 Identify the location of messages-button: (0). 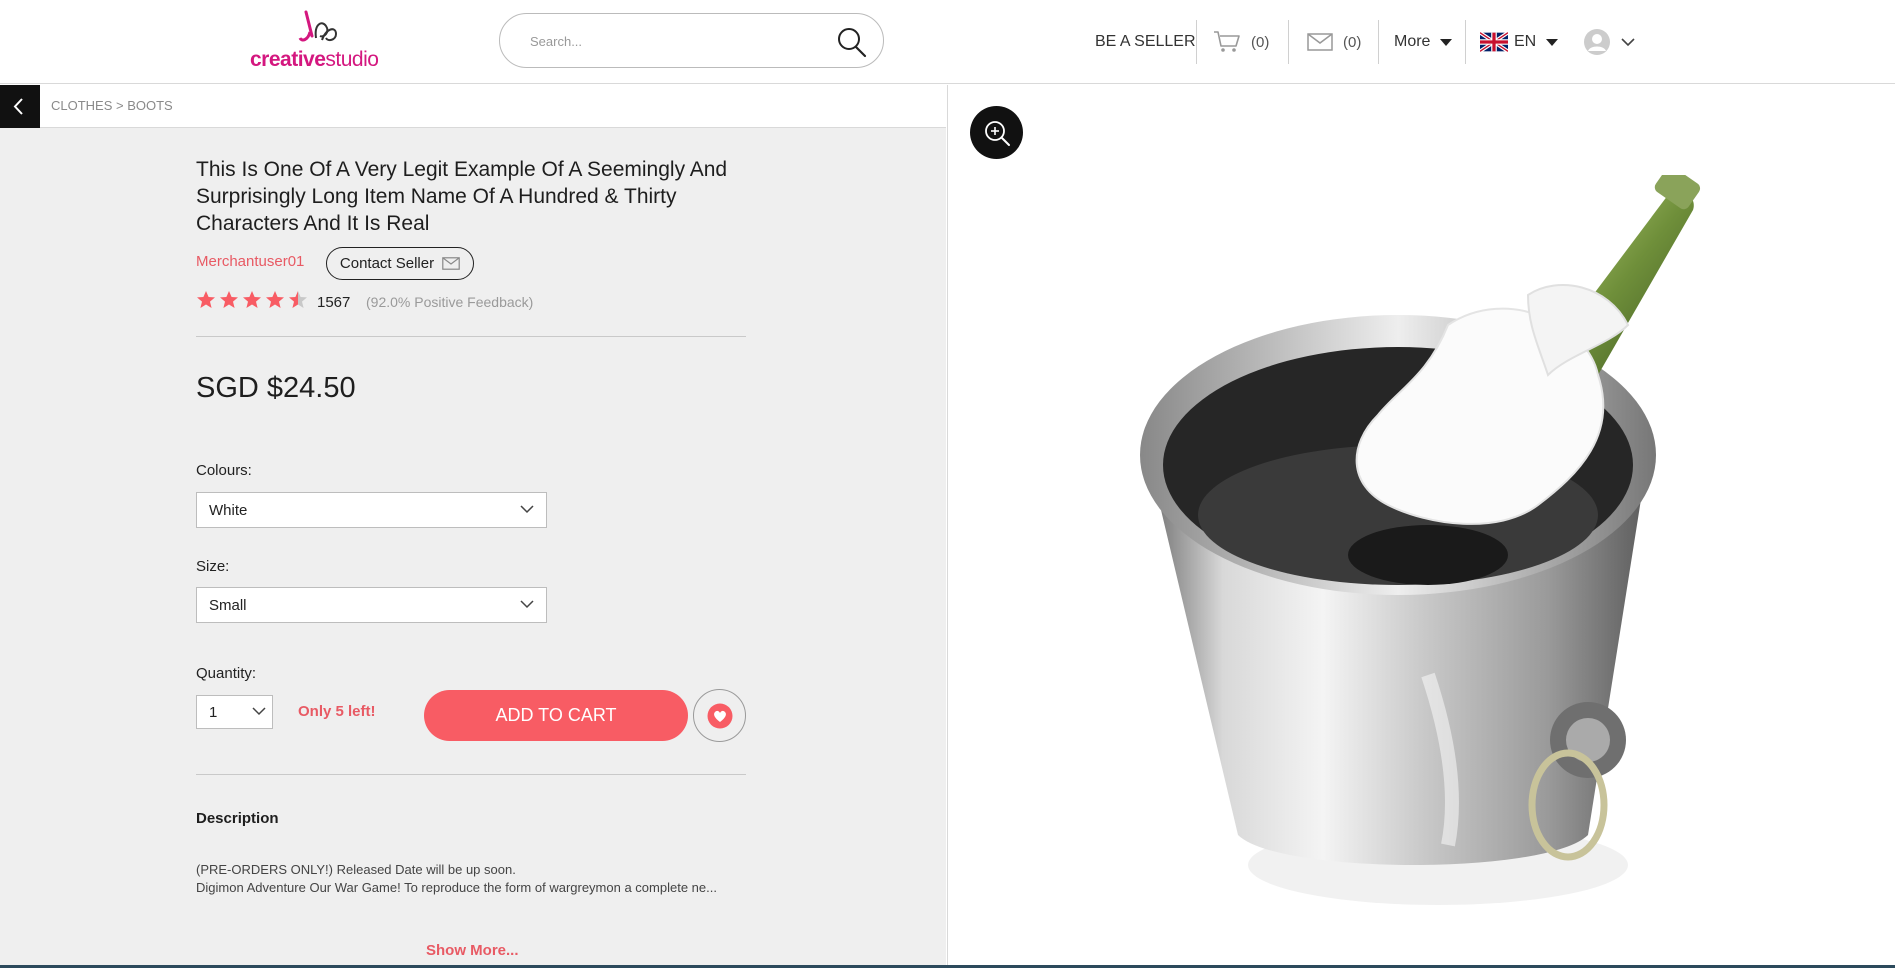
(1334, 42).